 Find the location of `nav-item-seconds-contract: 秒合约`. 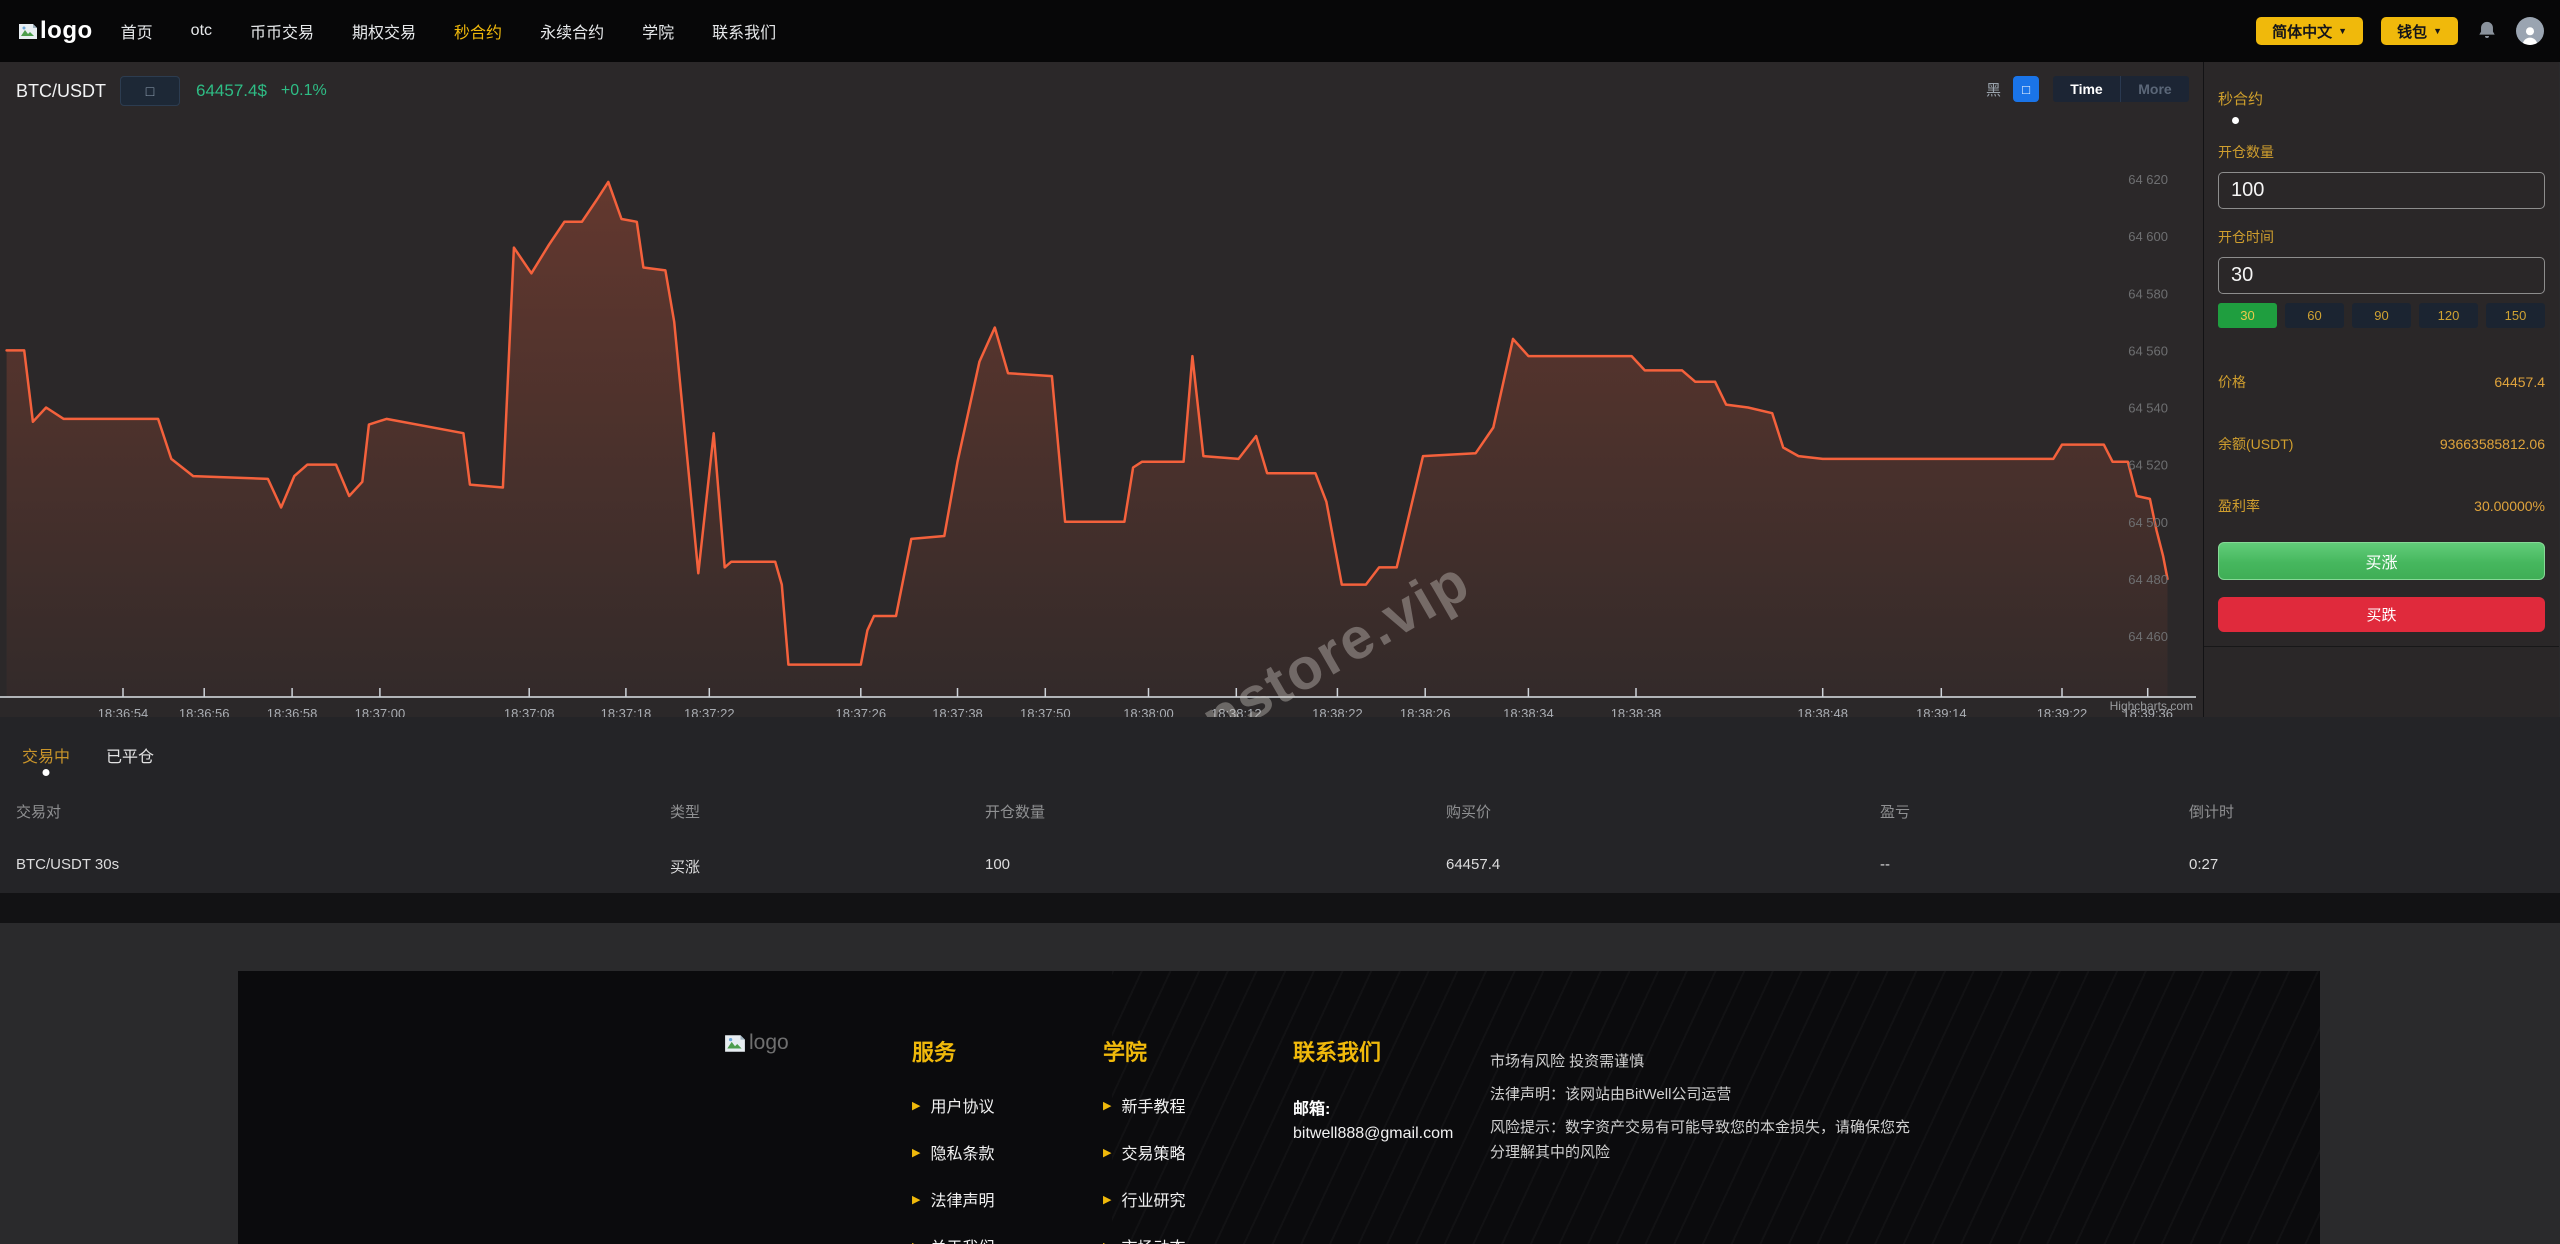

nav-item-seconds-contract: 秒合约 is located at coordinates (478, 31).